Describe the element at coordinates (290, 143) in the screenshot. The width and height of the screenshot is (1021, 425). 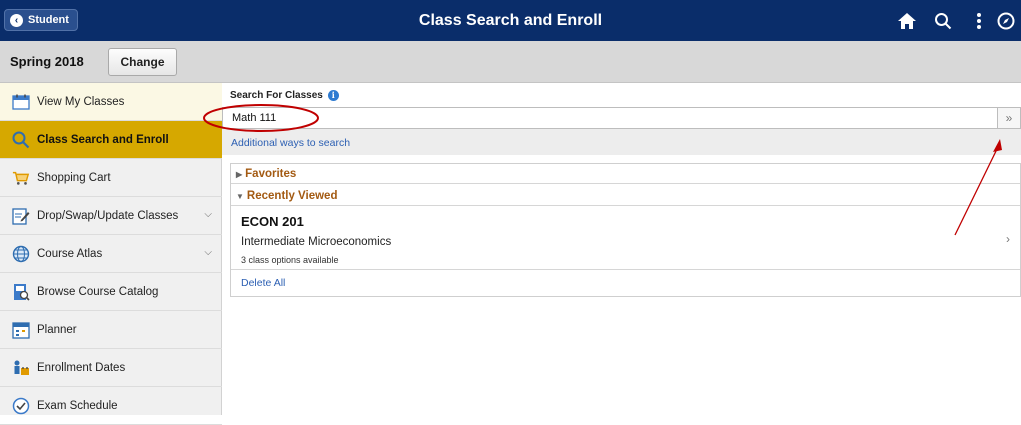
I see `additional-ways-link: Additional ways to search` at that location.